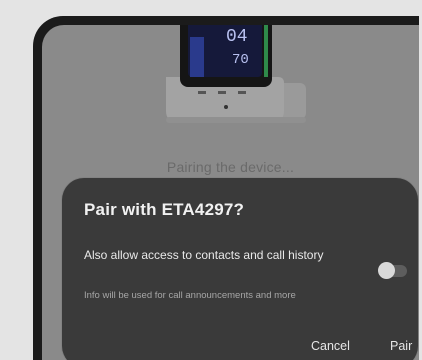  I want to click on dialog-title: Pair with ETA4297?, so click(164, 209).